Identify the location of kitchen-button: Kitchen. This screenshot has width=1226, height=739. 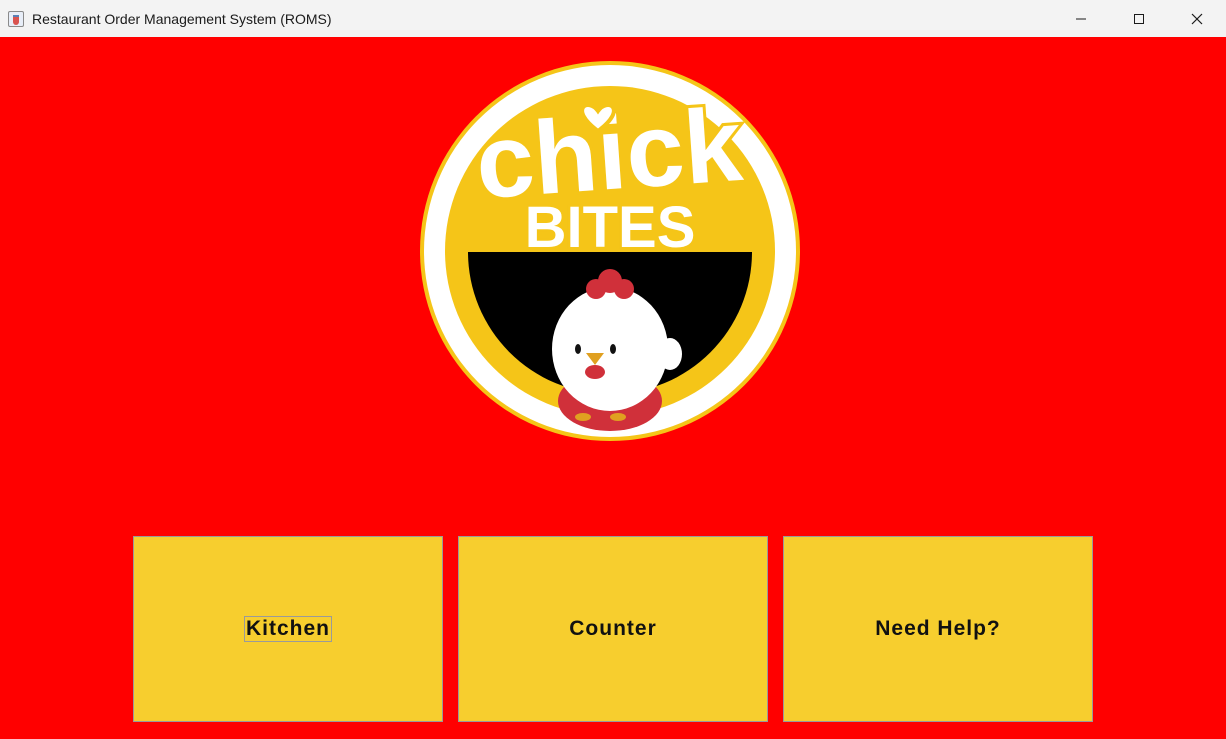
(288, 629).